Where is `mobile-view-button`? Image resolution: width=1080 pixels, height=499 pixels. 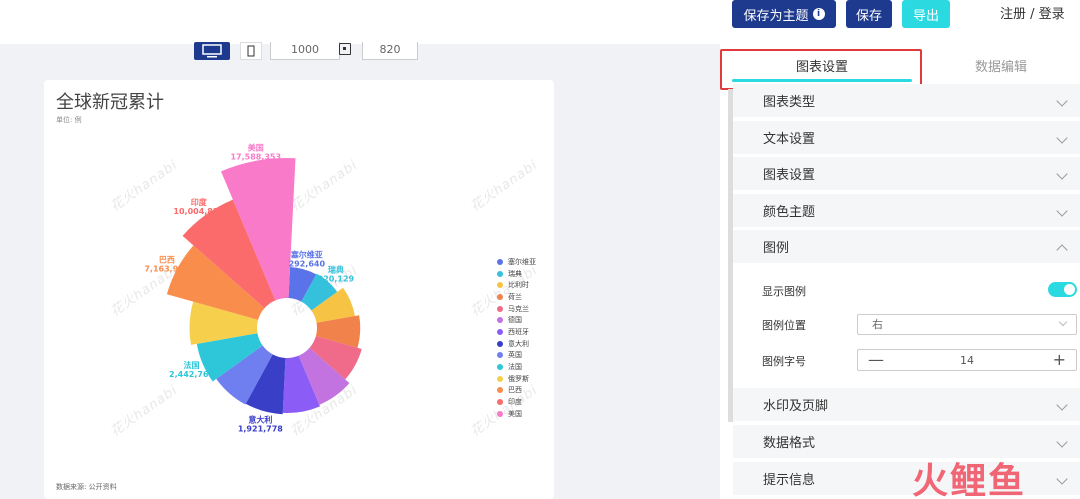 mobile-view-button is located at coordinates (251, 51).